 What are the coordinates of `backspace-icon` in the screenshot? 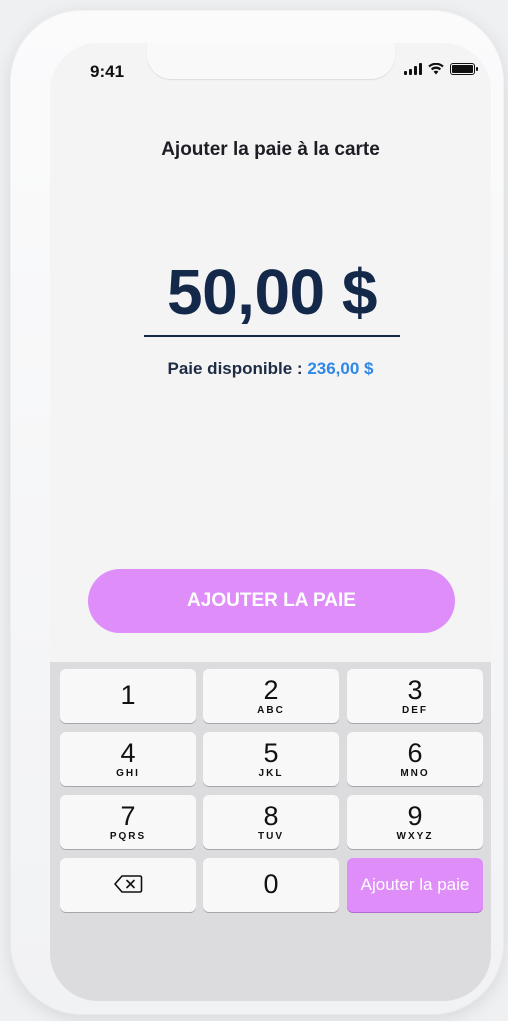 It's located at (128, 884).